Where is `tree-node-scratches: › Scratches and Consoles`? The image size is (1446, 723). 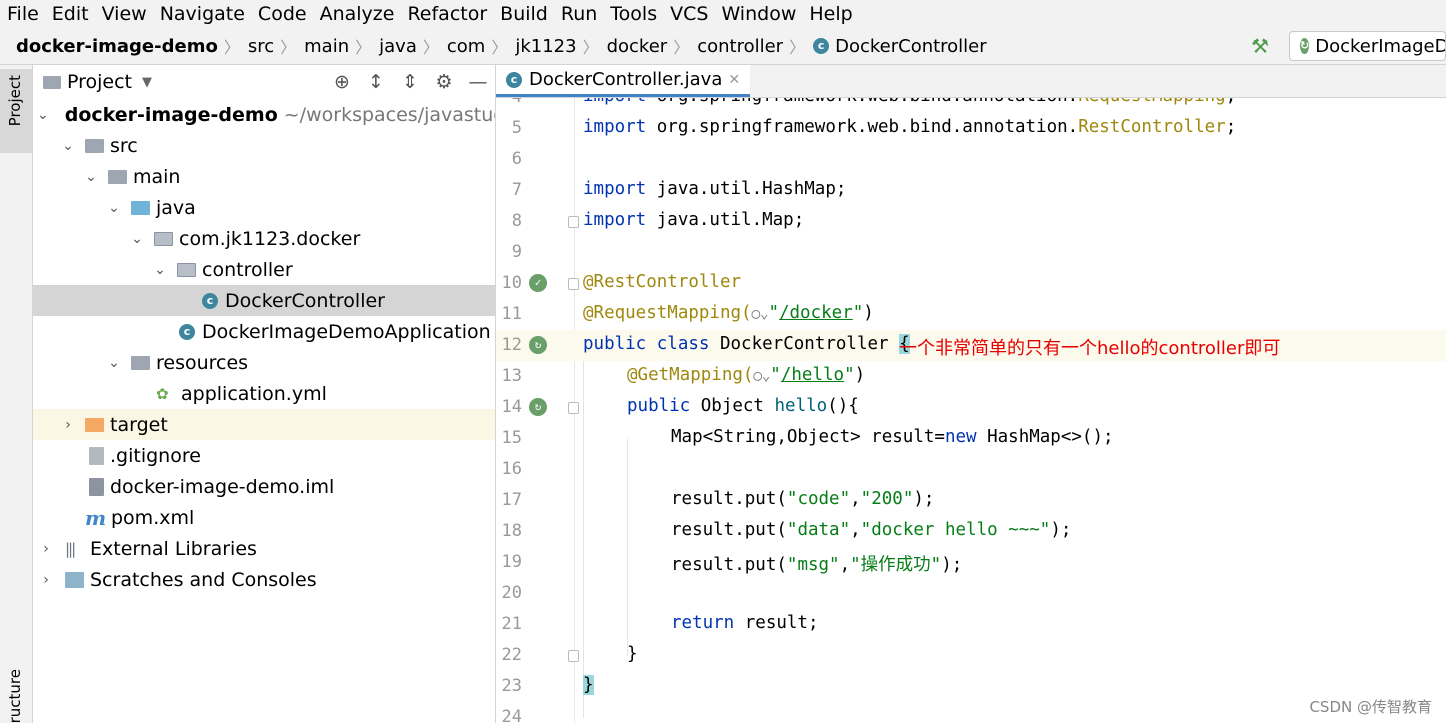 tree-node-scratches: › Scratches and Consoles is located at coordinates (264, 579).